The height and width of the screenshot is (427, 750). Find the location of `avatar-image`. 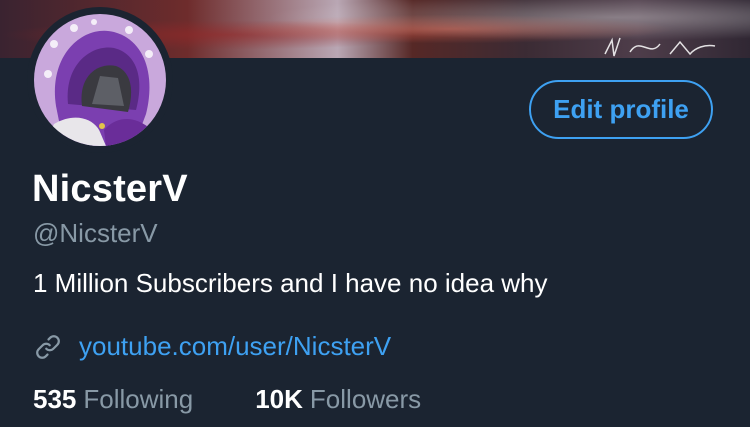

avatar-image is located at coordinates (100, 80).